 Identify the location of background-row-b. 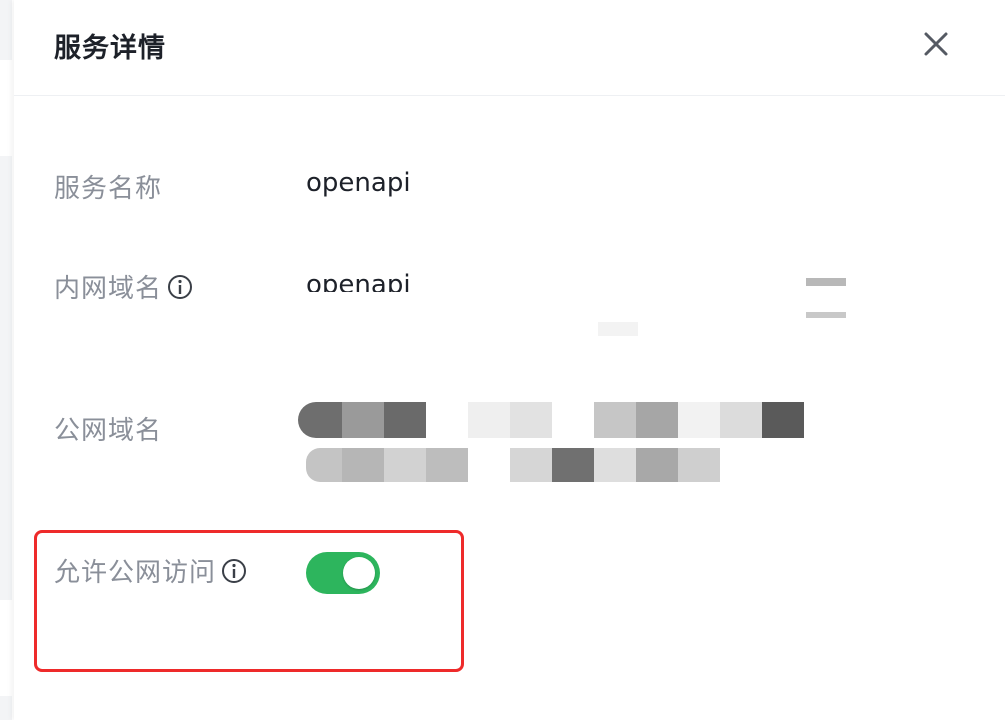
(6, 648).